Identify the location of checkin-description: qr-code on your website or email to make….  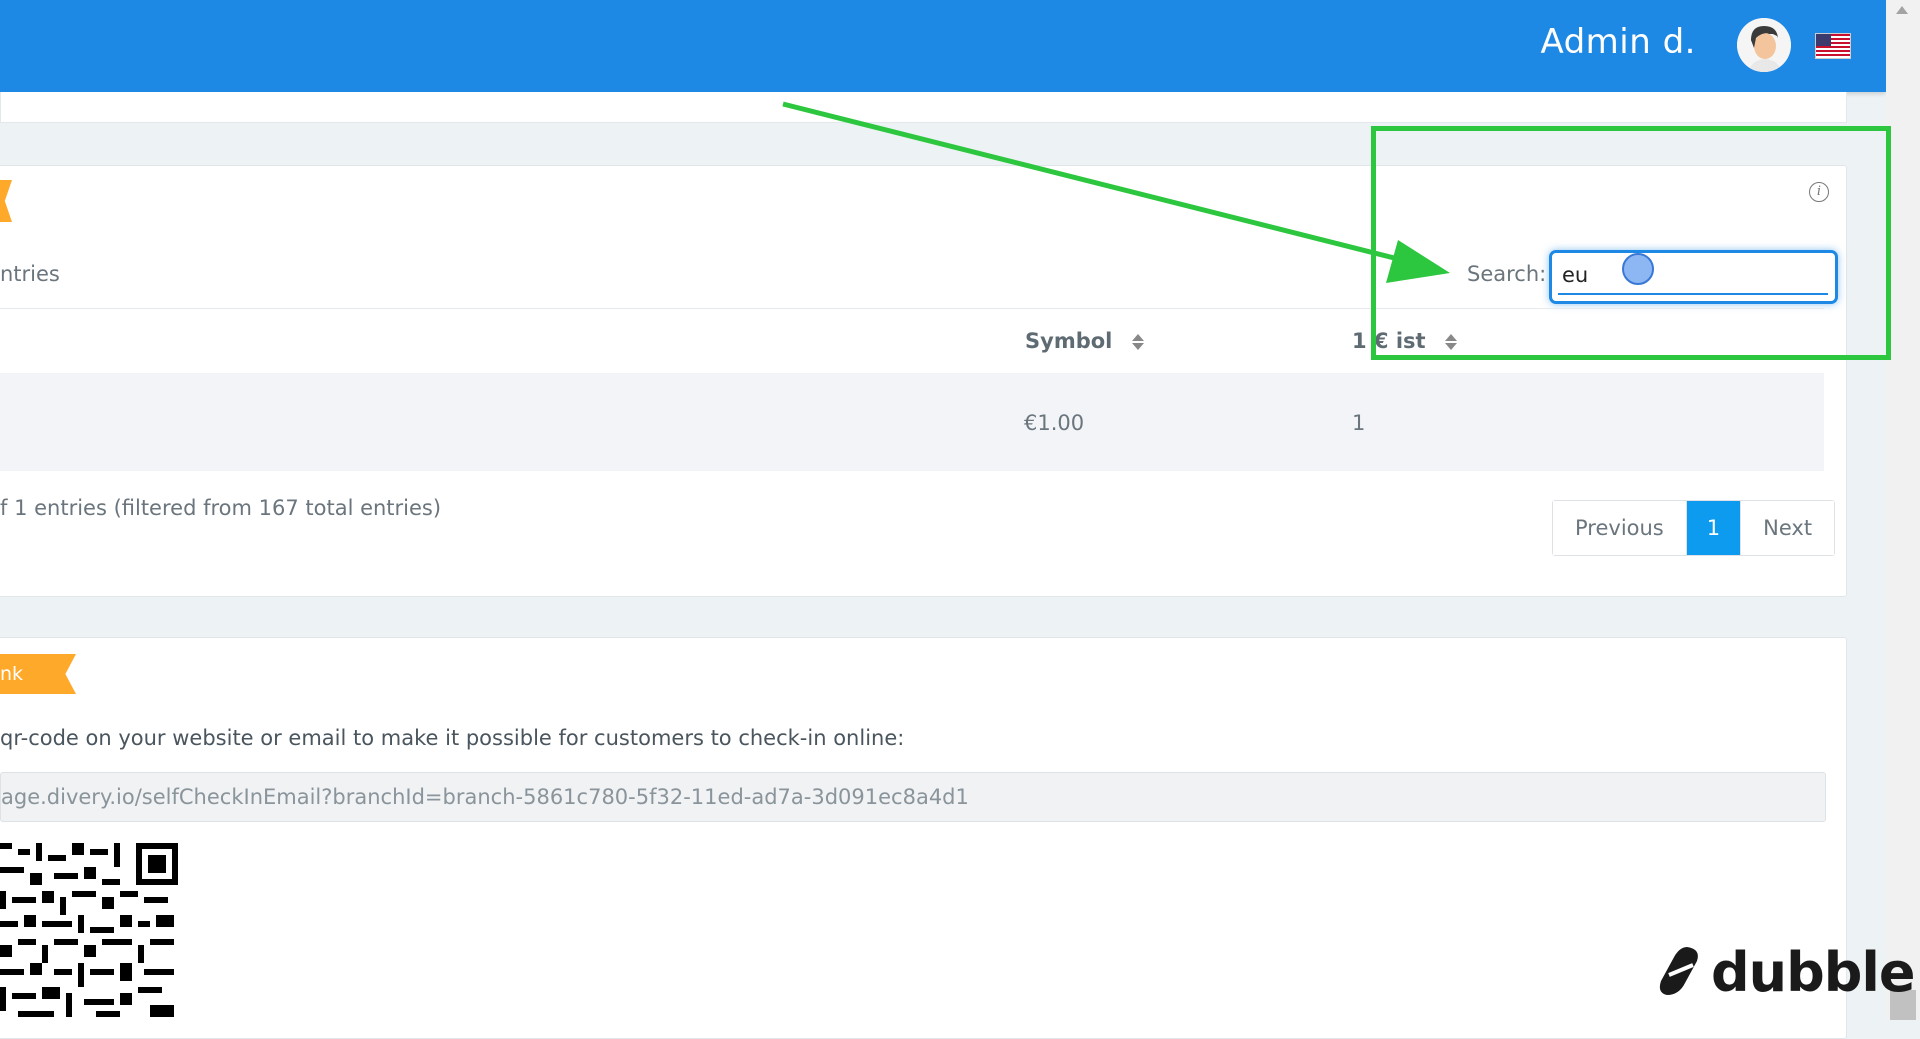
(452, 738).